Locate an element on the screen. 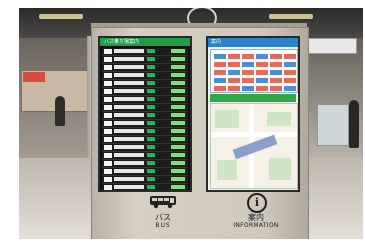  bus-screen-header: バス乗り場案内 is located at coordinates (145, 42).